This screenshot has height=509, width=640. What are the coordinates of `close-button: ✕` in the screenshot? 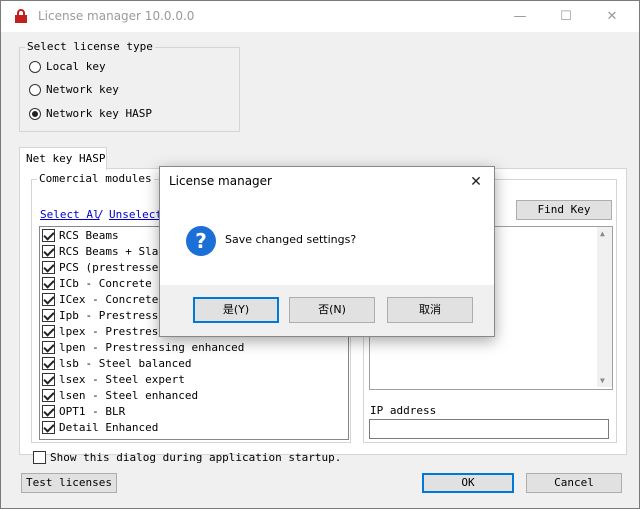 It's located at (612, 16).